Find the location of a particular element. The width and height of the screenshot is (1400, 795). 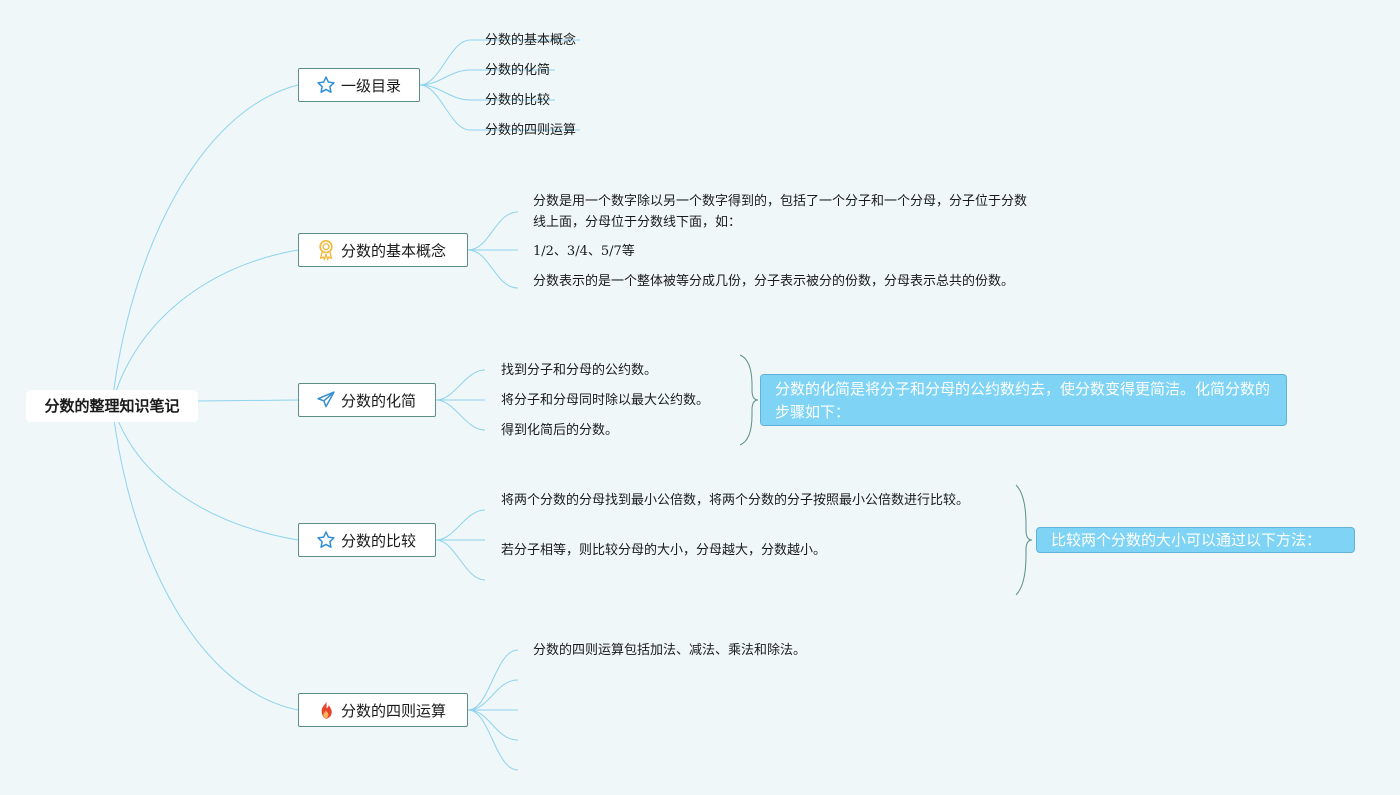

leaf-item: 分数的四则运算包括加法、减法、乘法和除法。 is located at coordinates (669, 650).